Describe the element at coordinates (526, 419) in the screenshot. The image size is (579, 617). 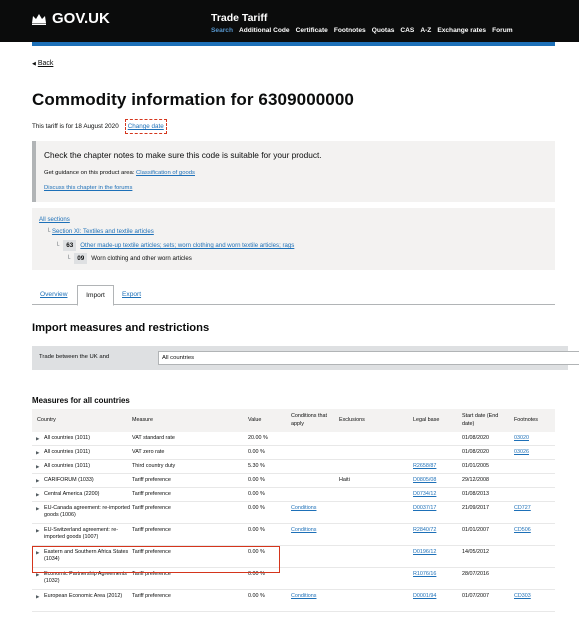
I see `col-footnotes: Footnotes` at that location.